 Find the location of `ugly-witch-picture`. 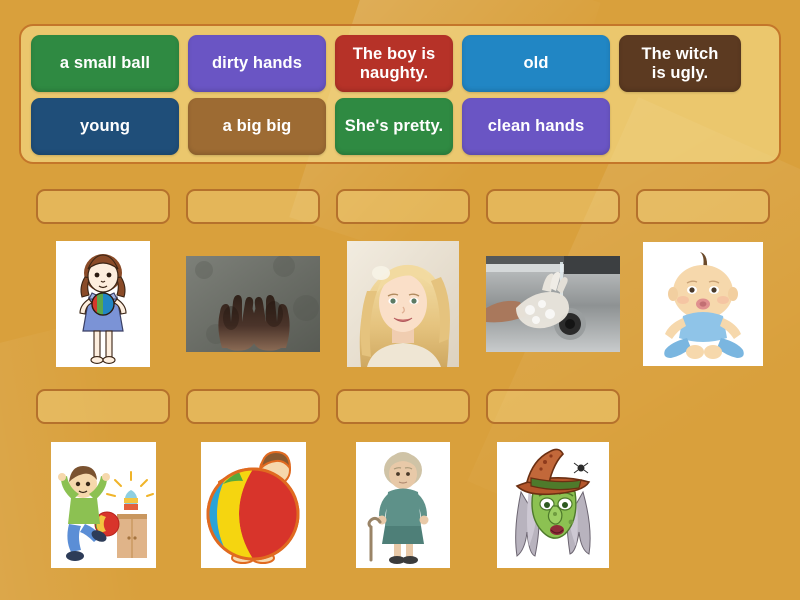

ugly-witch-picture is located at coordinates (553, 505).